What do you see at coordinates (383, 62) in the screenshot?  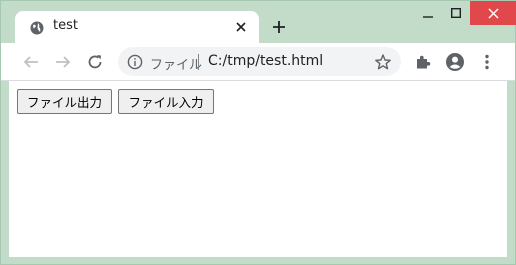 I see `bookmark-star-icon` at bounding box center [383, 62].